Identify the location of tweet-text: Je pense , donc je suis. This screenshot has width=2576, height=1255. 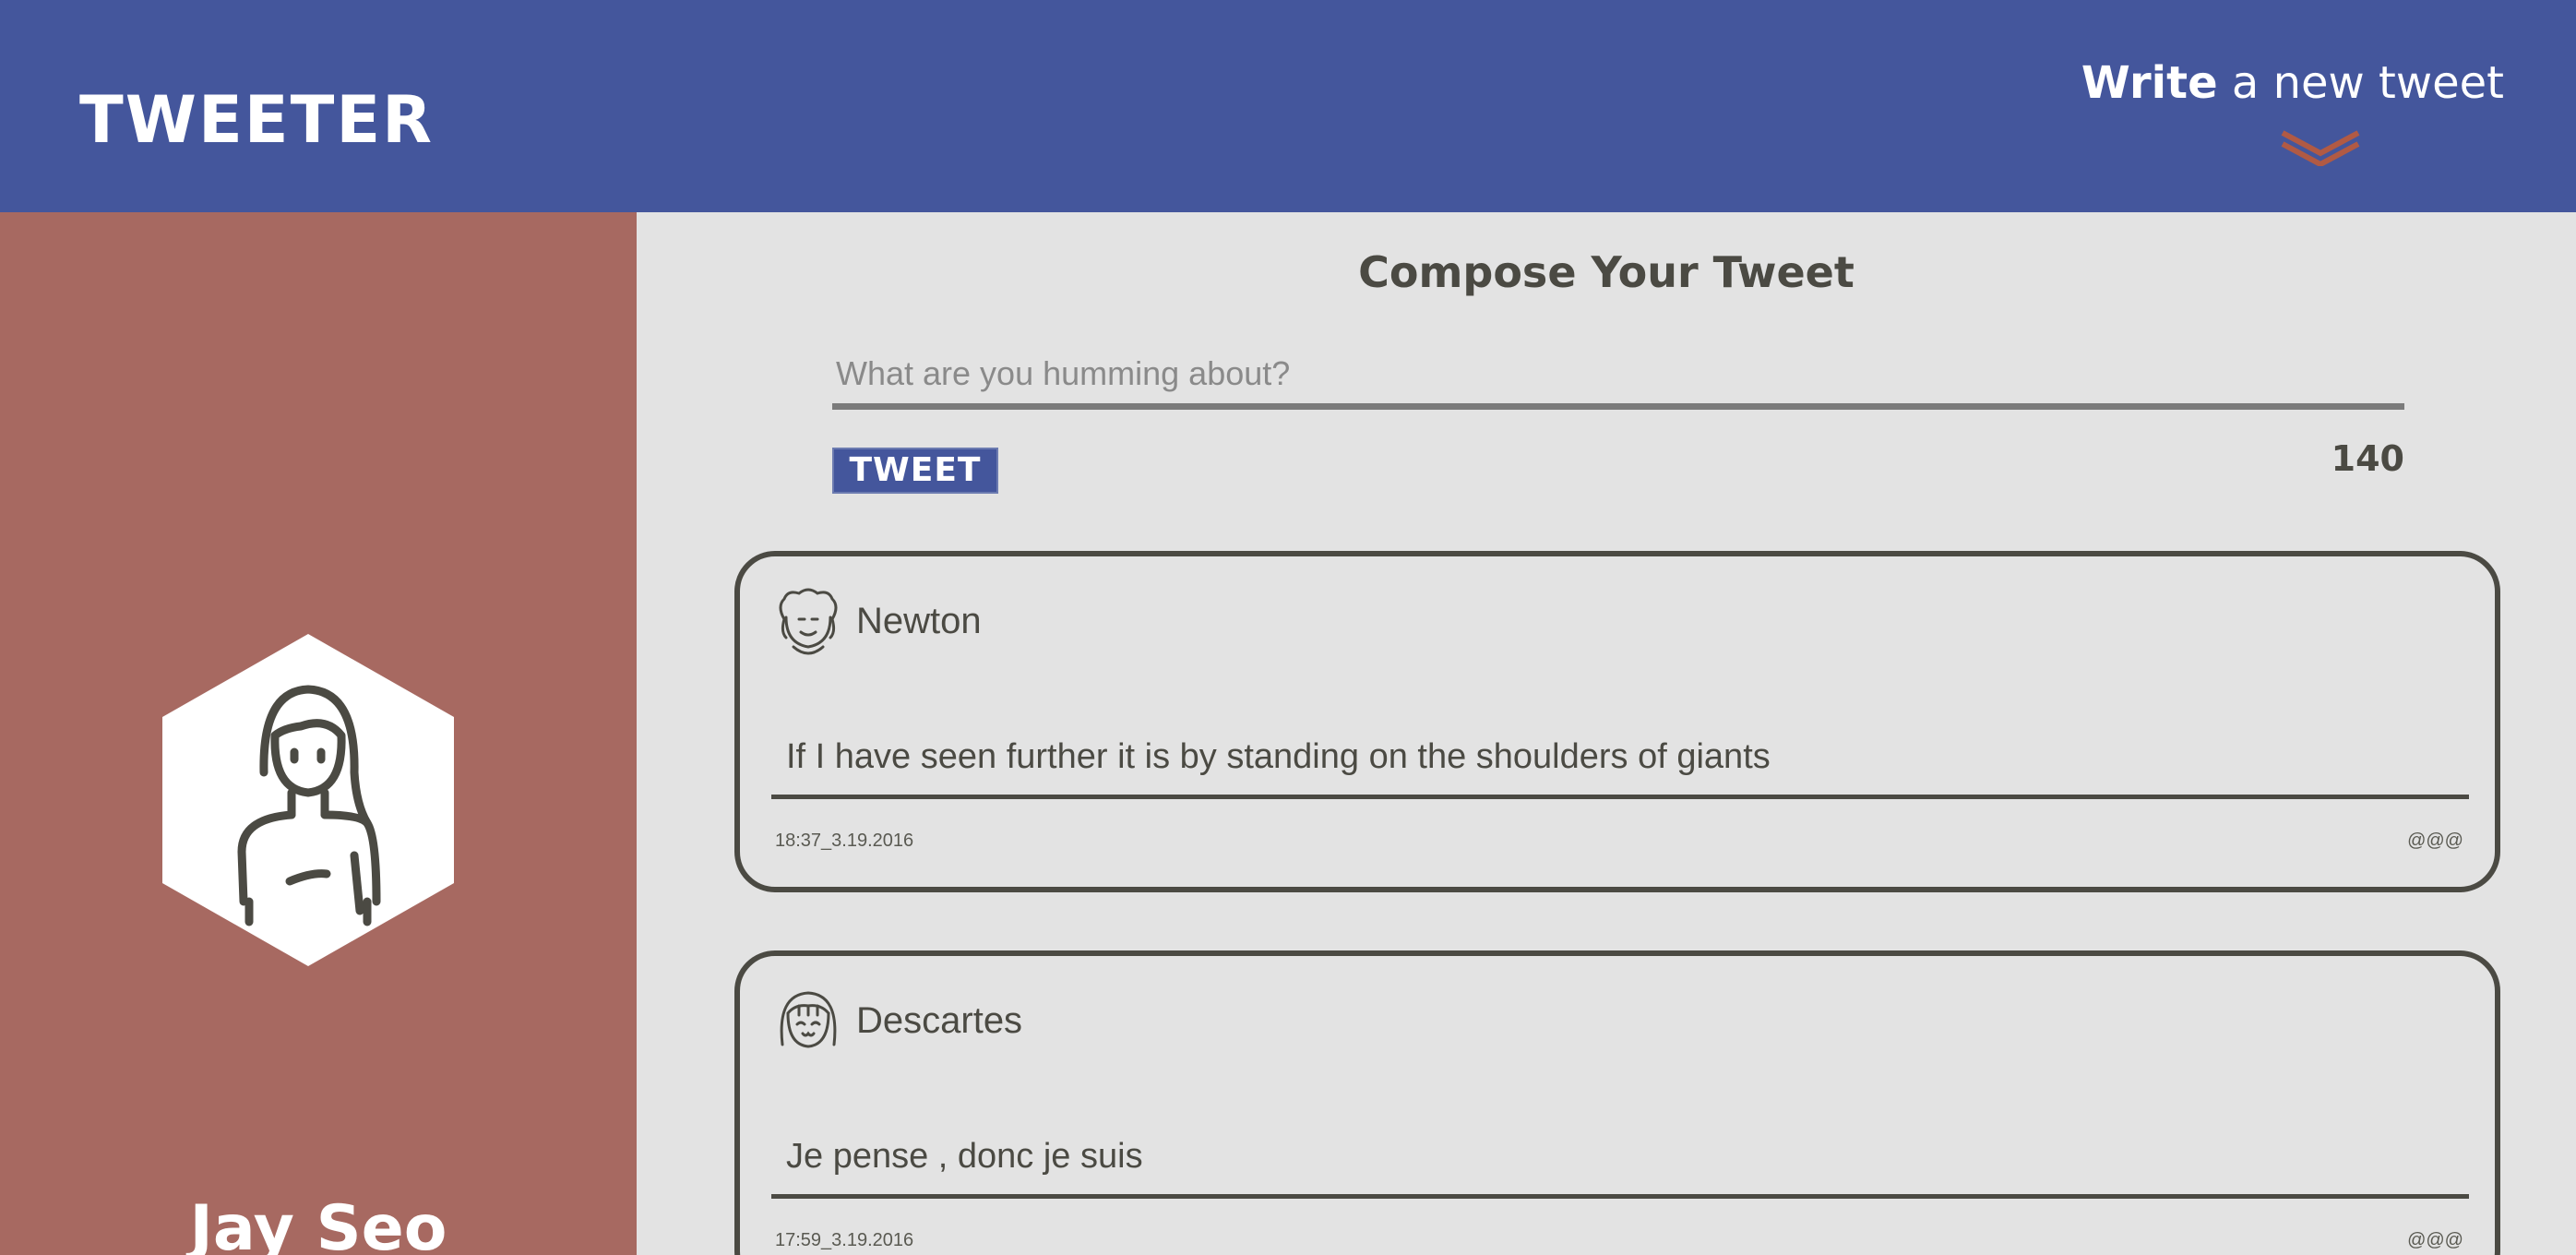
(965, 1156).